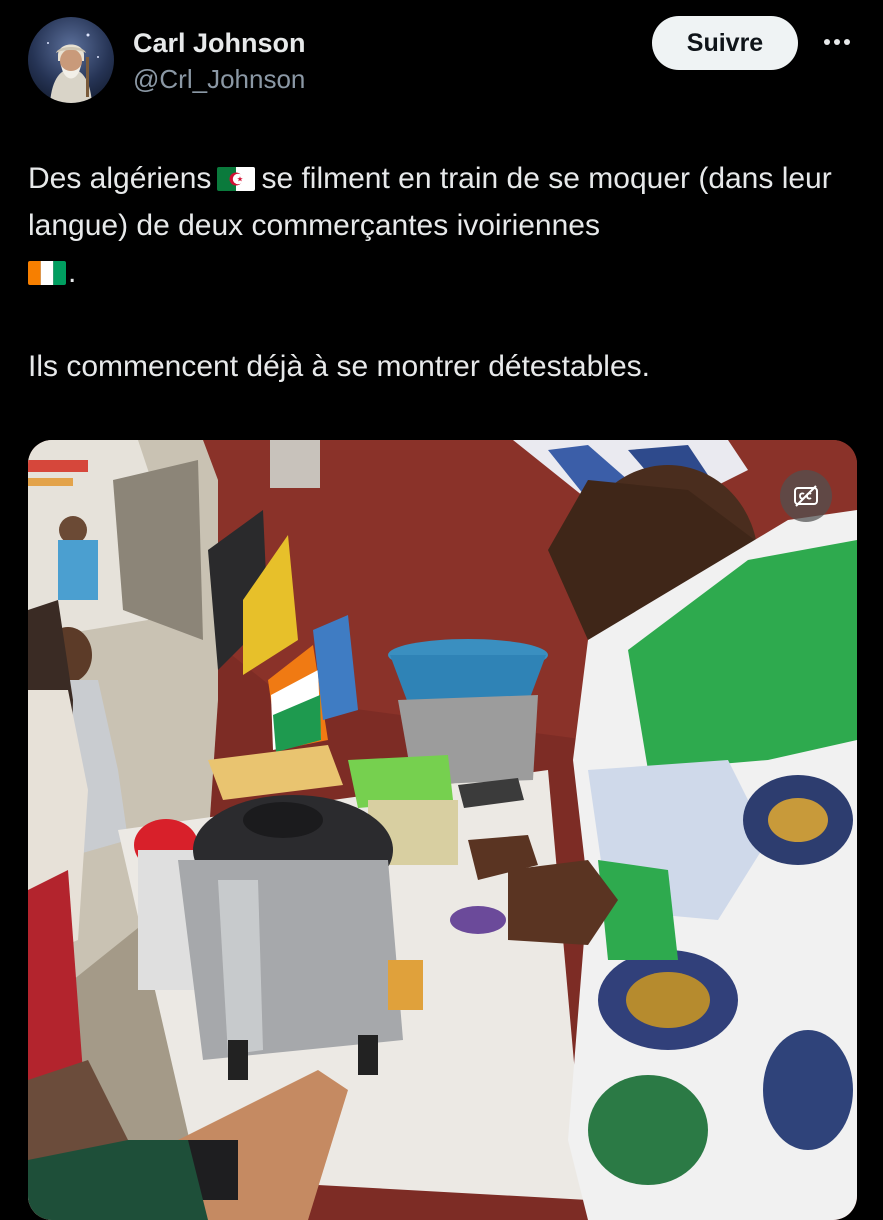 This screenshot has width=883, height=1220. I want to click on avatar-wizard-icon, so click(73, 68).